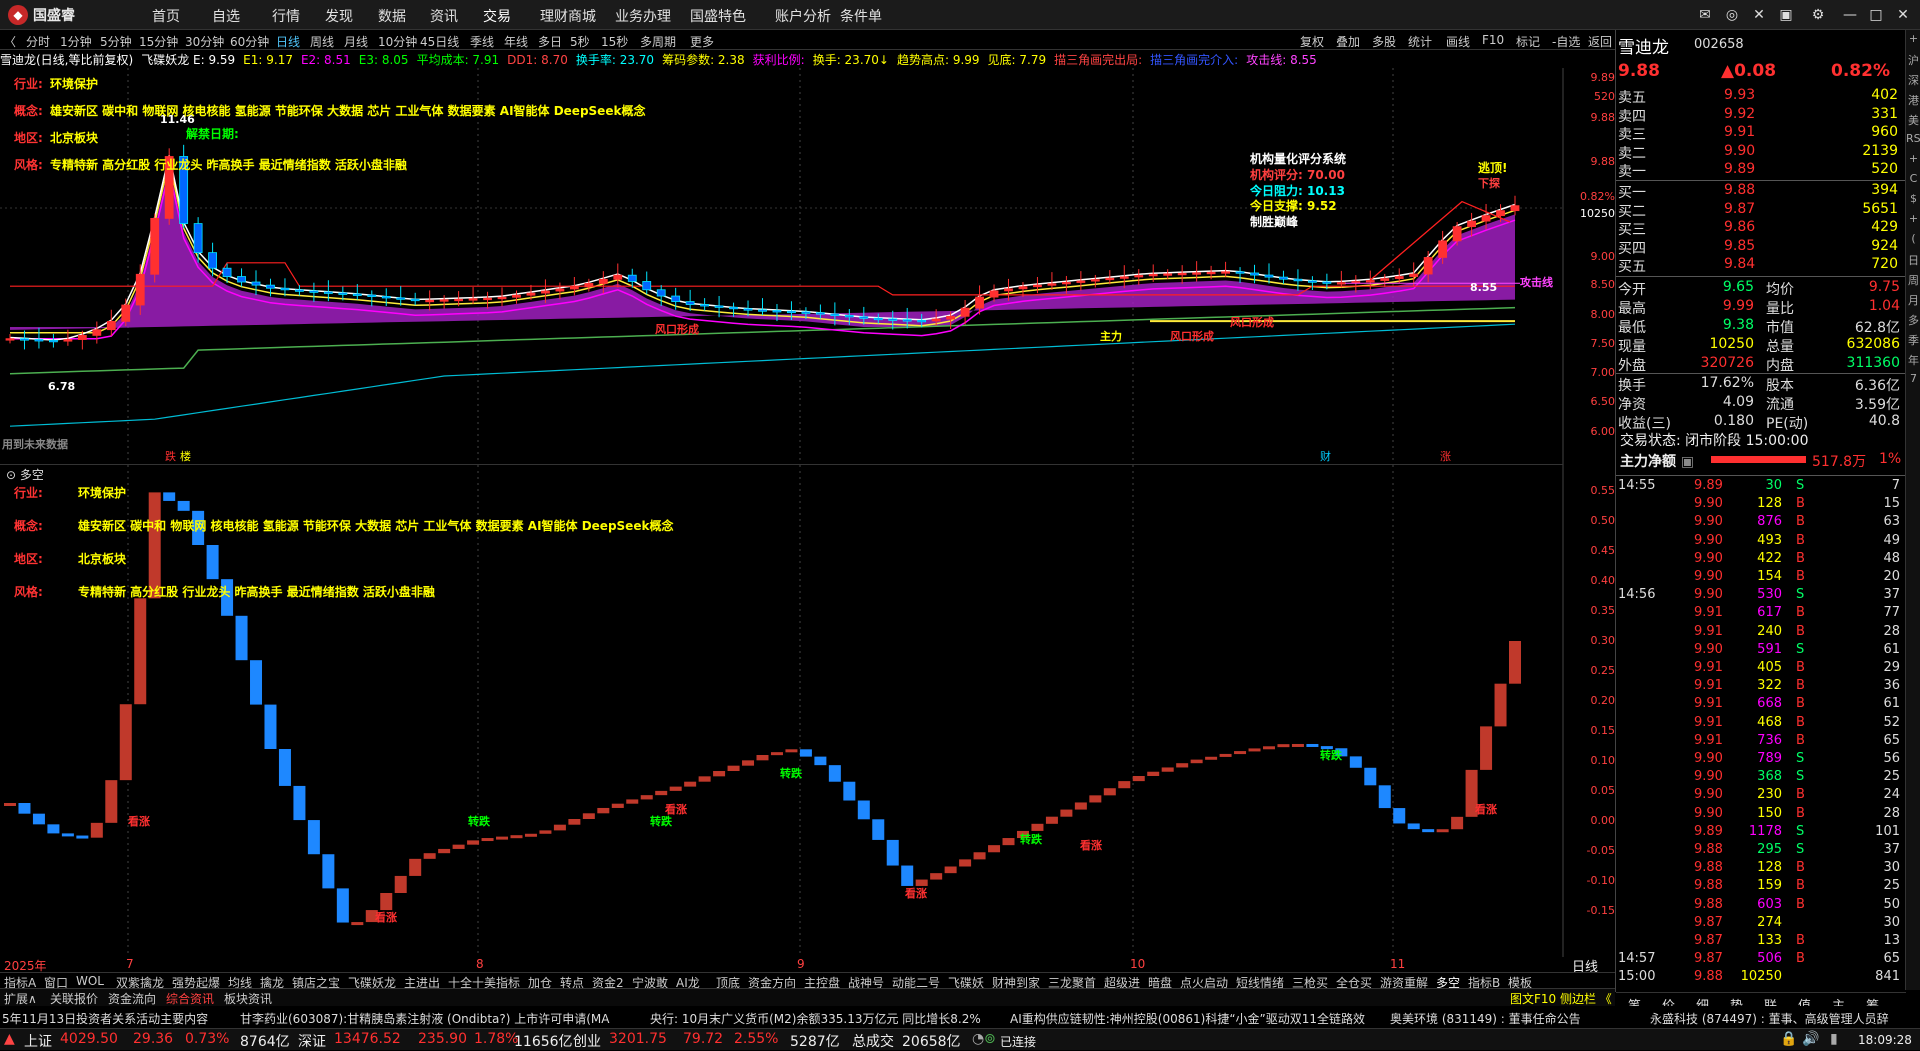 The height and width of the screenshot is (1051, 1920). Describe the element at coordinates (658, 41) in the screenshot. I see `period-tab-16: 多周期` at that location.